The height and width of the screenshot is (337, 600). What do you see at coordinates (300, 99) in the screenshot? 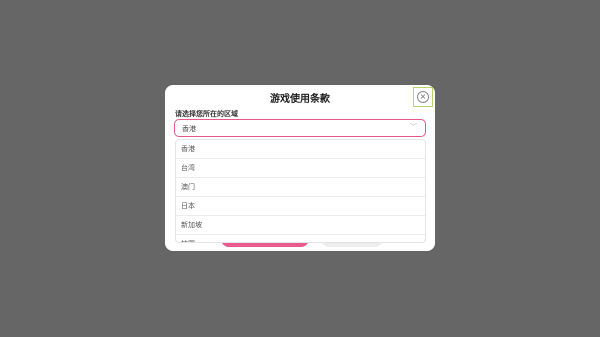
I see `dialog-title: 游戏使用条款` at bounding box center [300, 99].